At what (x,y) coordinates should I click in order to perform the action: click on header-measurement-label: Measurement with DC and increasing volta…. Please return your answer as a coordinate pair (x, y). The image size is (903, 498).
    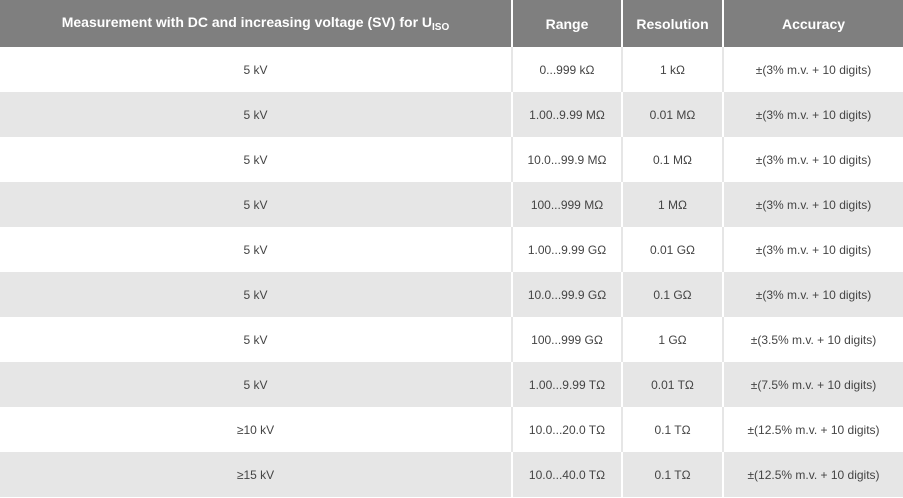
    Looking at the image, I should click on (247, 22).